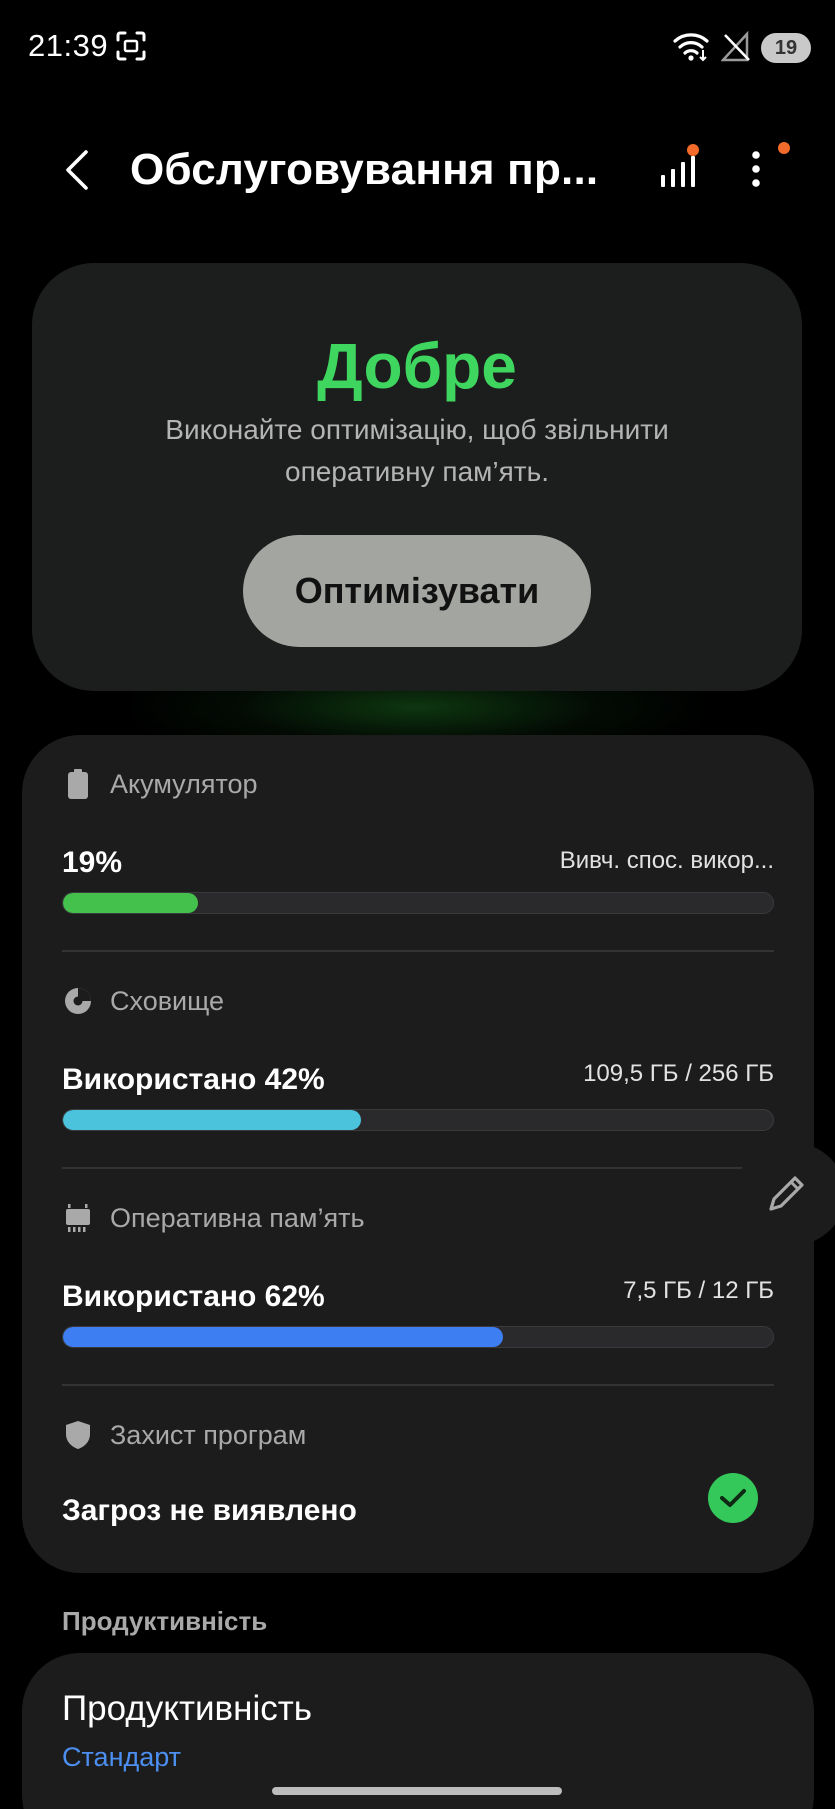  I want to click on battery-progress-bar, so click(418, 903).